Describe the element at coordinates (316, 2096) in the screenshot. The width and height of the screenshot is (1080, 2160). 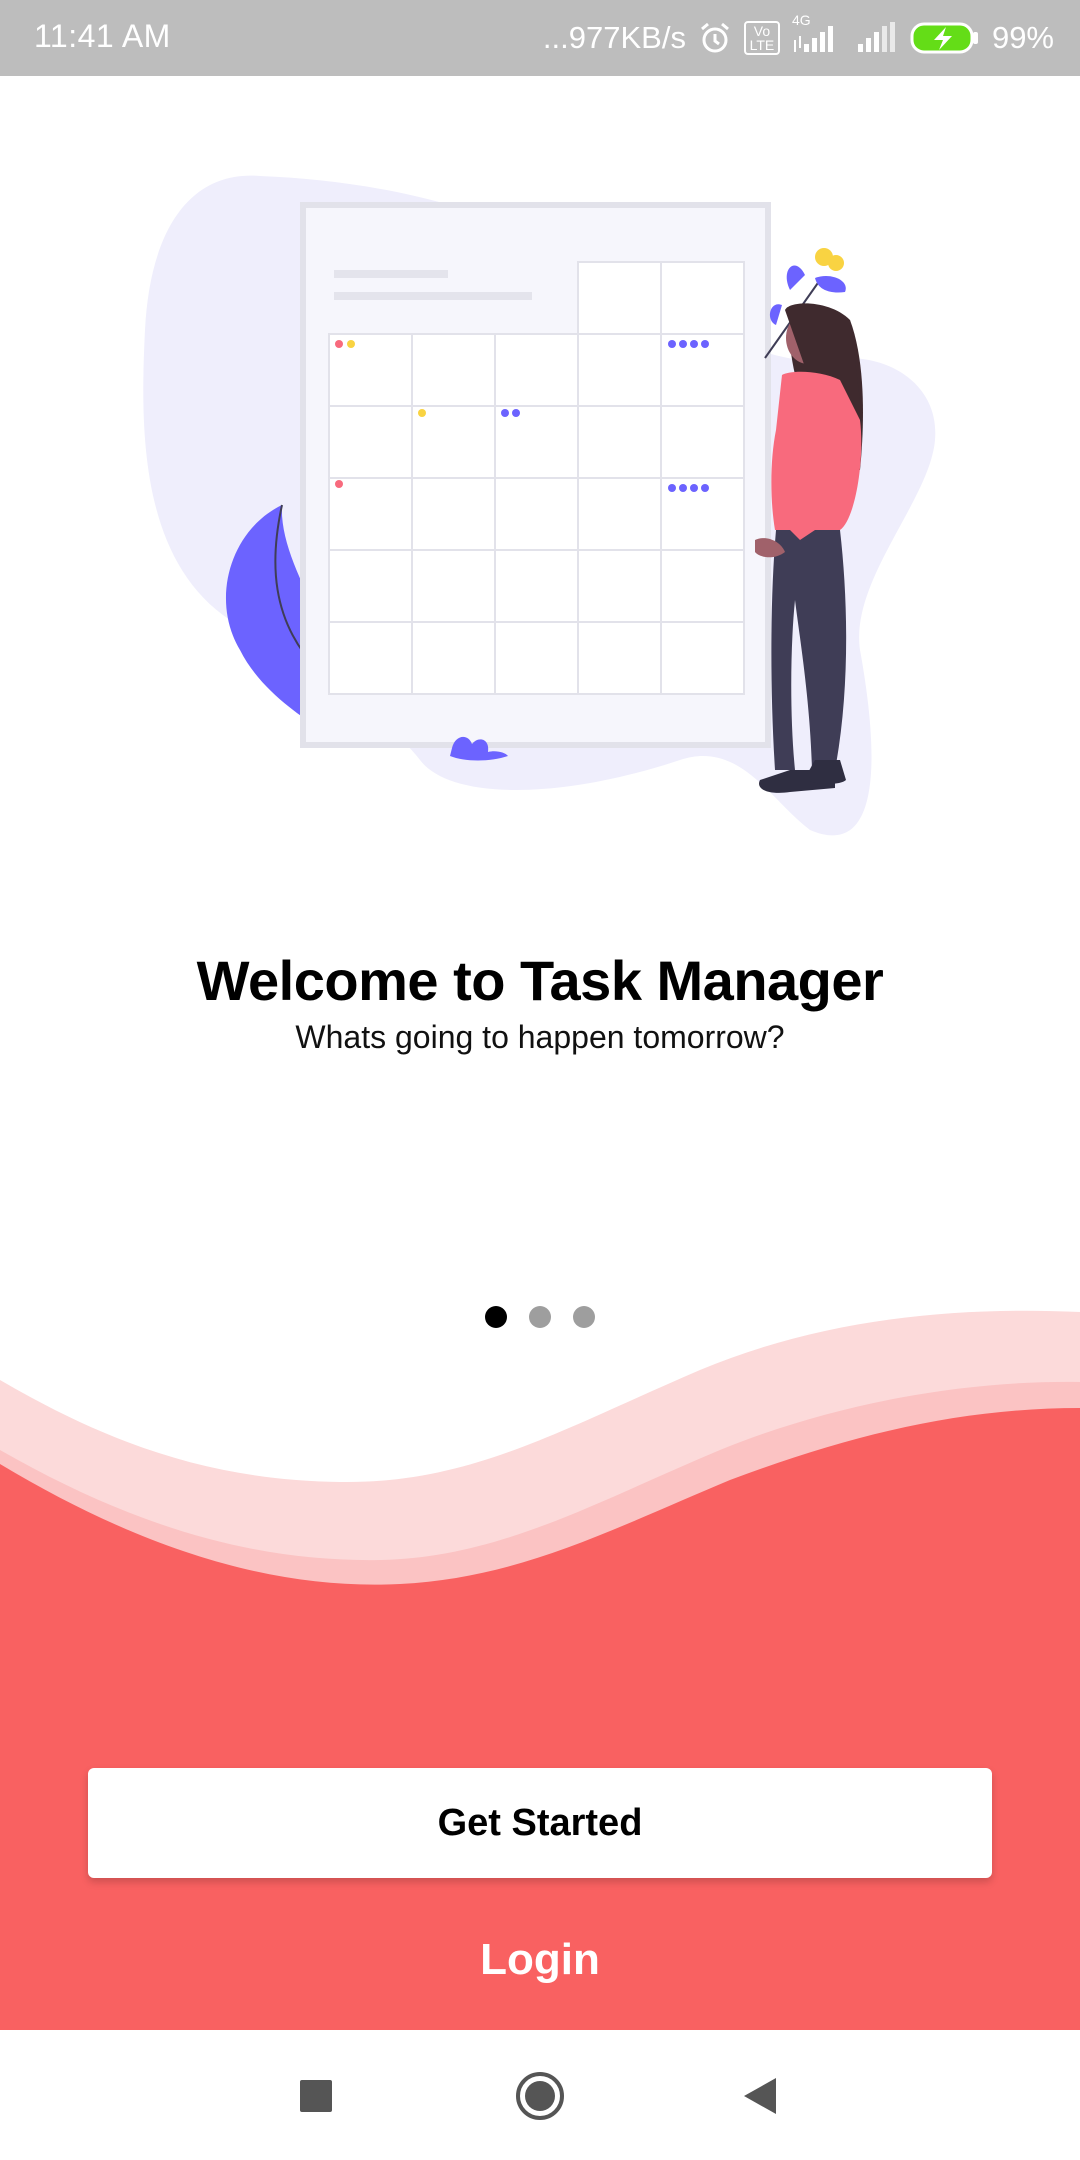
I see `recents-square-icon` at that location.